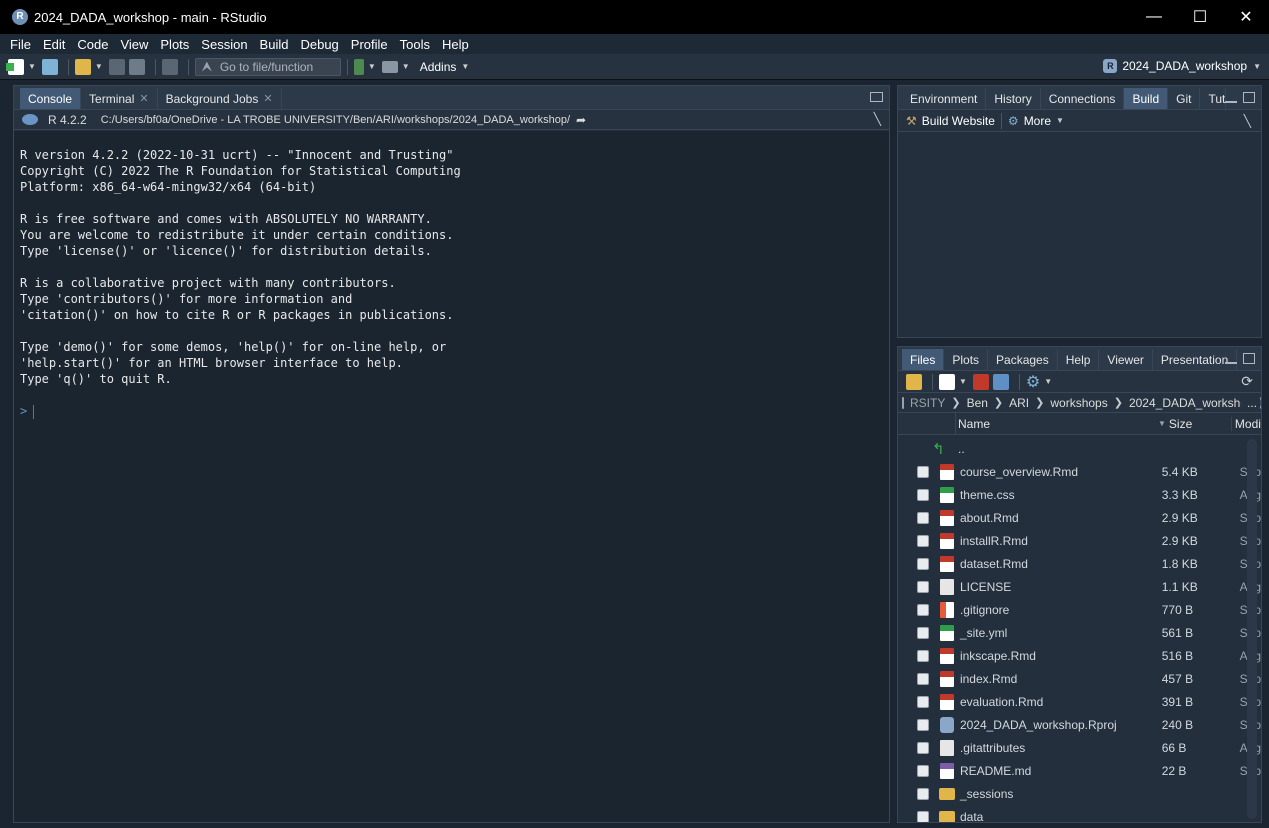 This screenshot has height=828, width=1269. What do you see at coordinates (1060, 541) in the screenshot?
I see `file-name: installR.Rmd` at bounding box center [1060, 541].